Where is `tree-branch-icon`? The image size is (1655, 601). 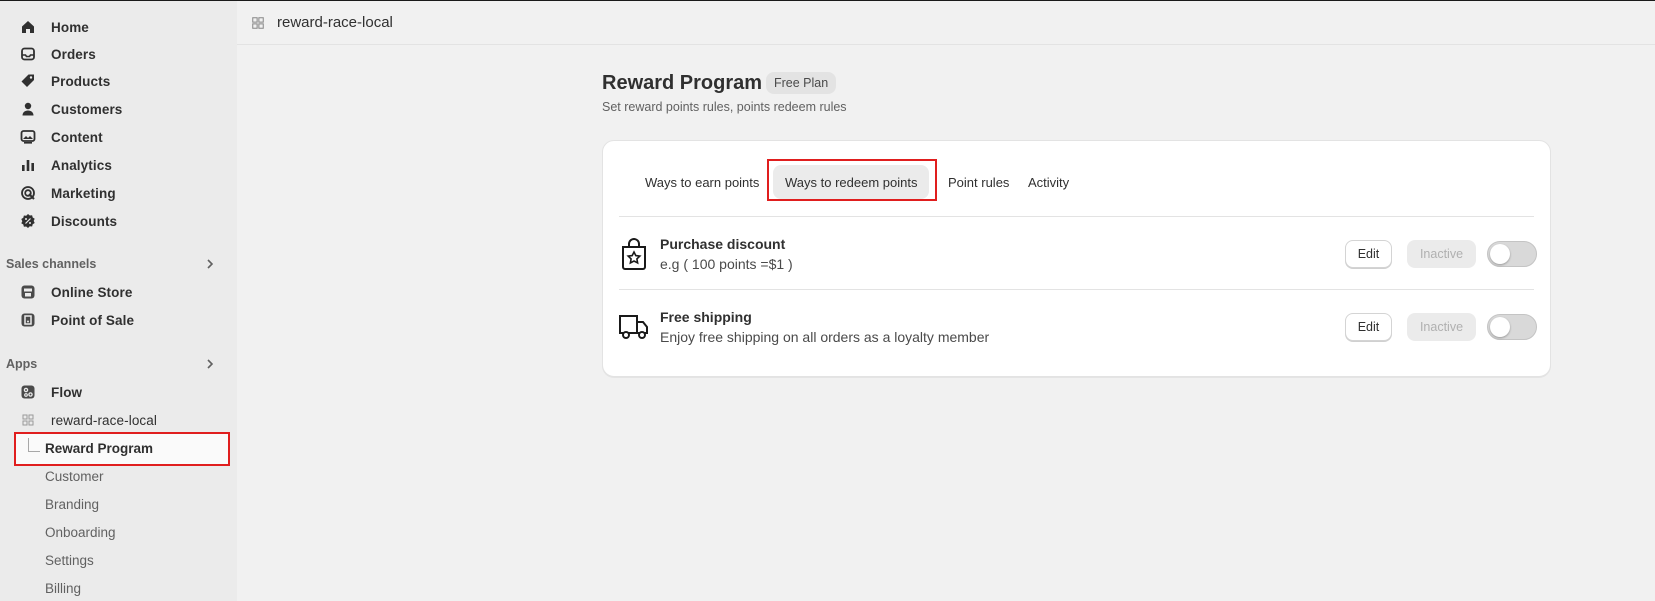 tree-branch-icon is located at coordinates (34, 445).